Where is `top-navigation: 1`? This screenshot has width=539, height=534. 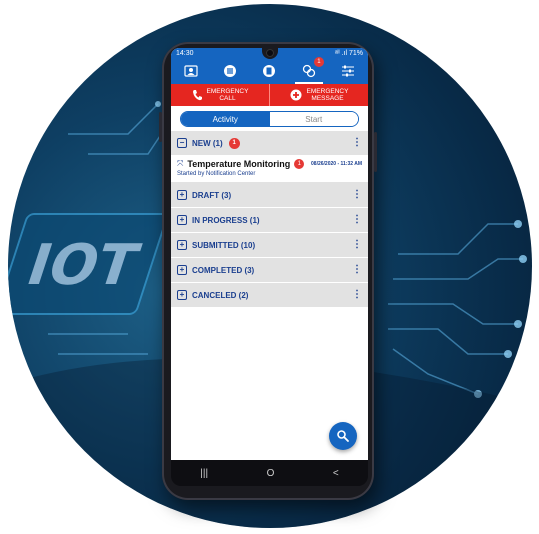
top-navigation: 1 is located at coordinates (269, 70).